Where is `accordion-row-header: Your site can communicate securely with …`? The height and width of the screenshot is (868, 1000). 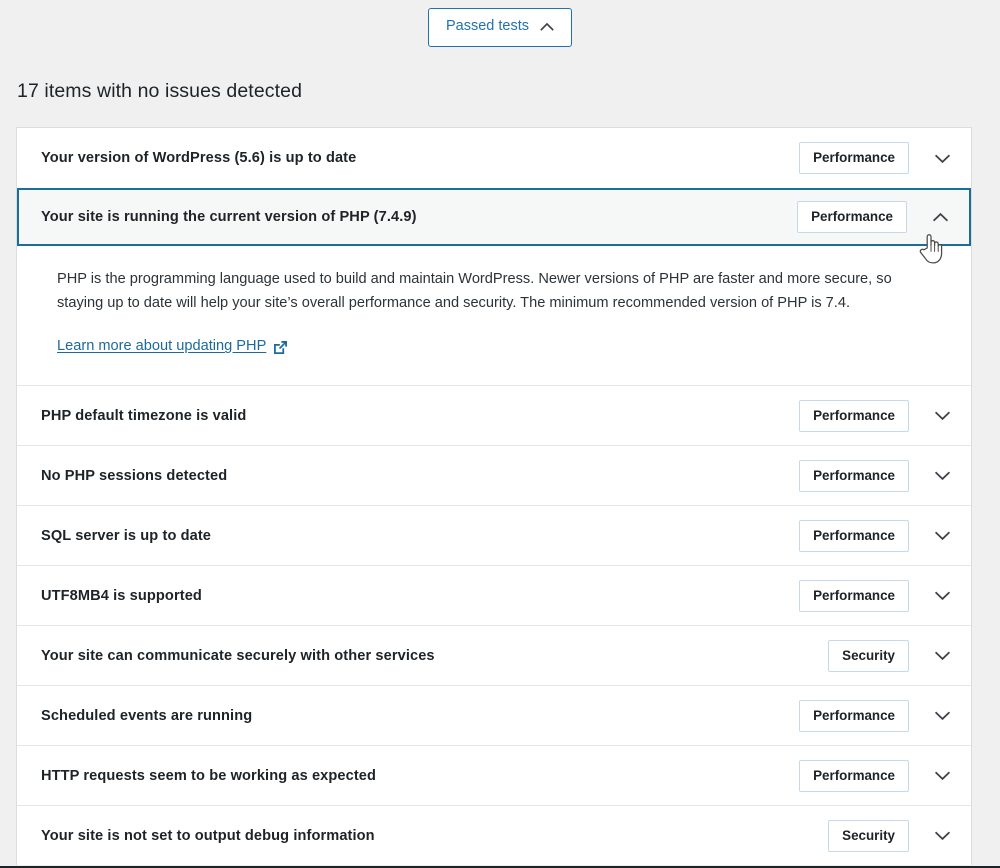 accordion-row-header: Your site can communicate securely with … is located at coordinates (494, 655).